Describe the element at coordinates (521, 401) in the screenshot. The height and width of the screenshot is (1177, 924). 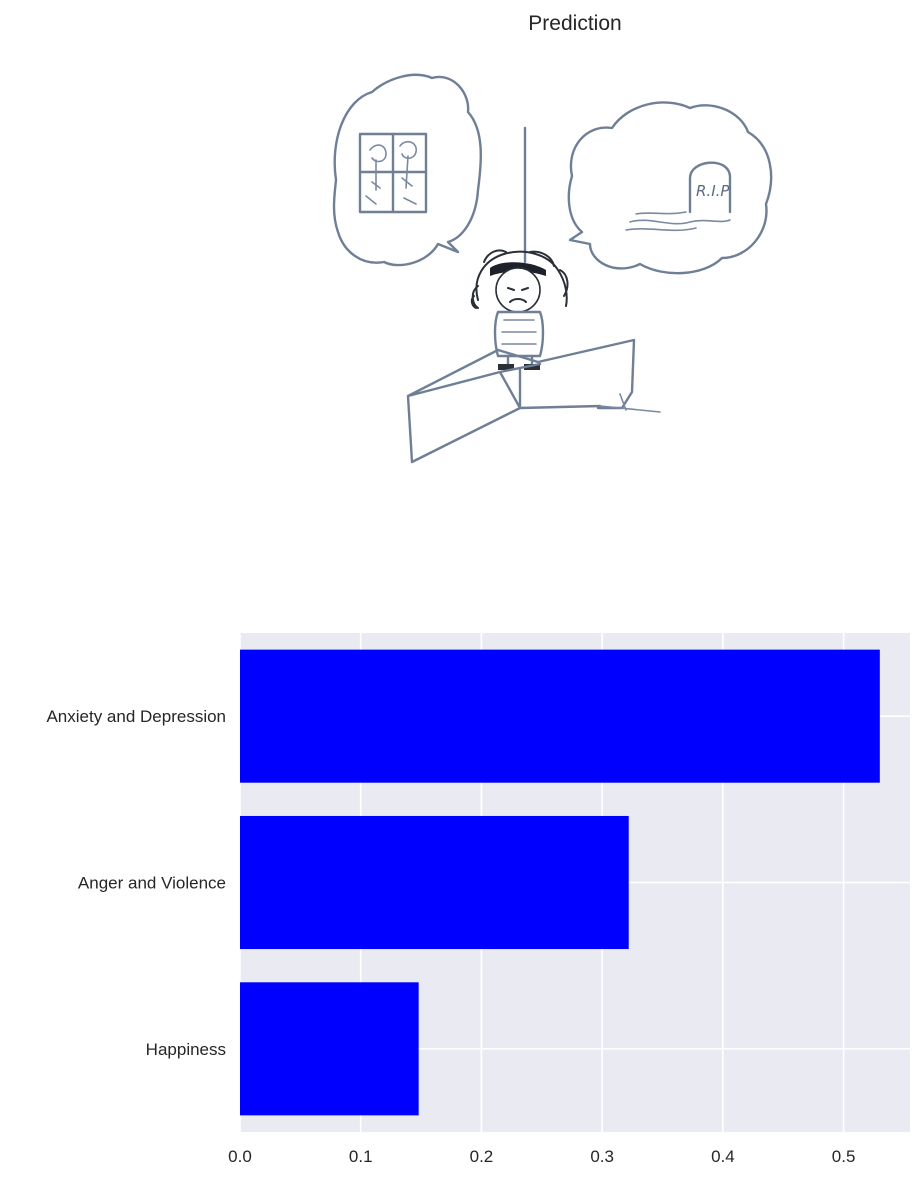
I see `ledge` at that location.